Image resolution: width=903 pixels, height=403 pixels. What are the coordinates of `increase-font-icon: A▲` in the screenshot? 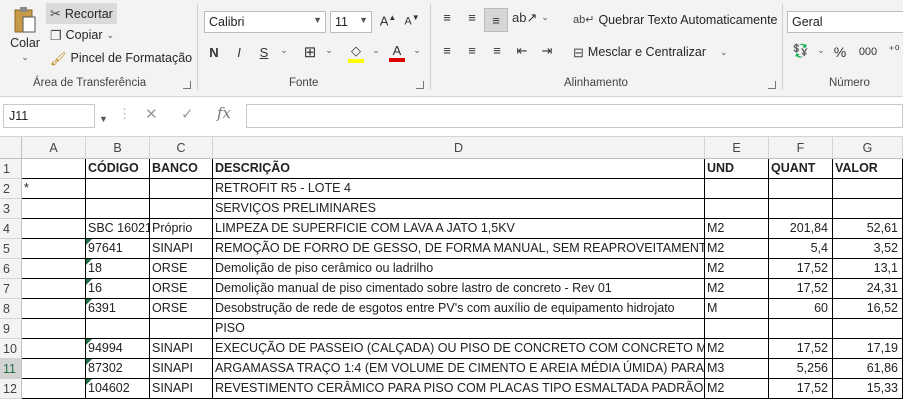 It's located at (388, 20).